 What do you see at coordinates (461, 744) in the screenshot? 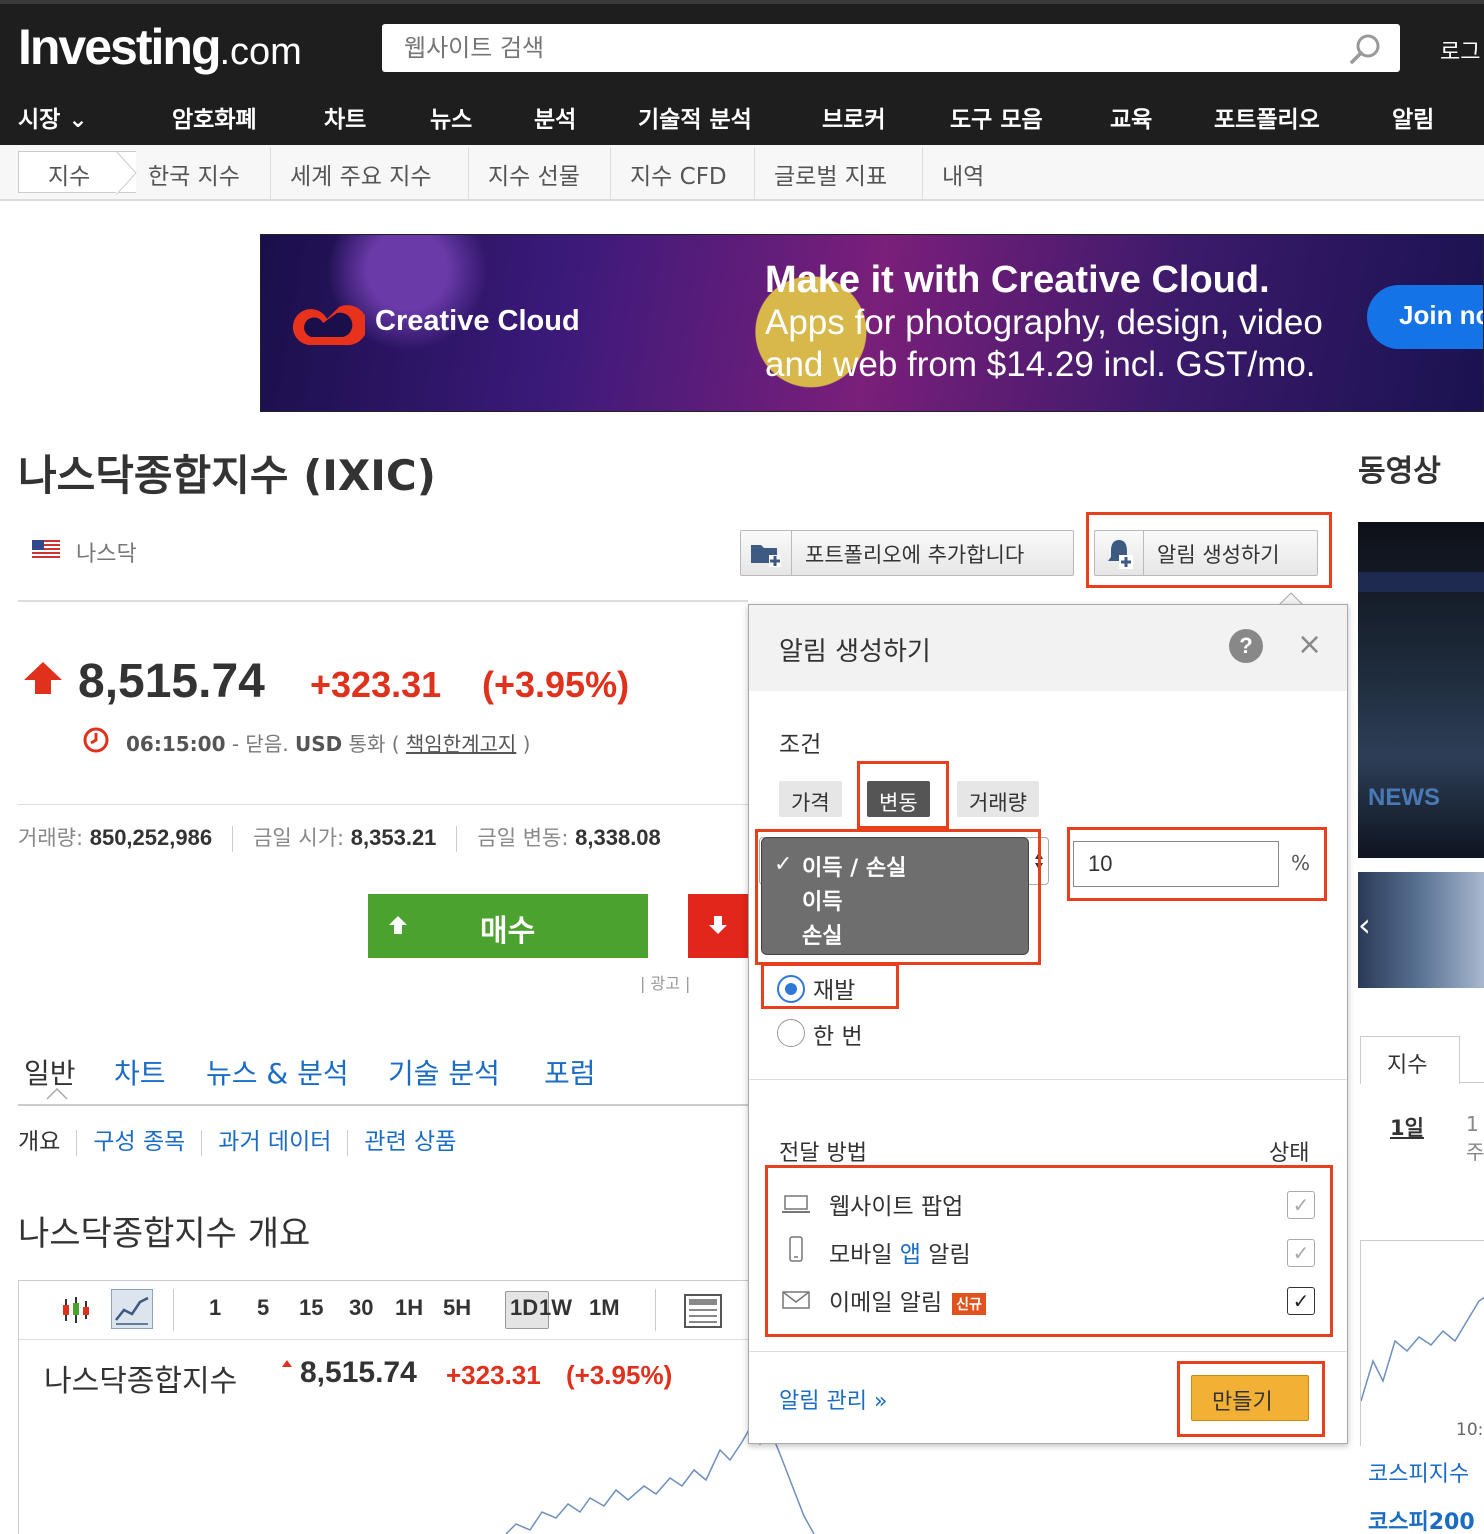
I see `disclaimer-link: 책임한계고지` at bounding box center [461, 744].